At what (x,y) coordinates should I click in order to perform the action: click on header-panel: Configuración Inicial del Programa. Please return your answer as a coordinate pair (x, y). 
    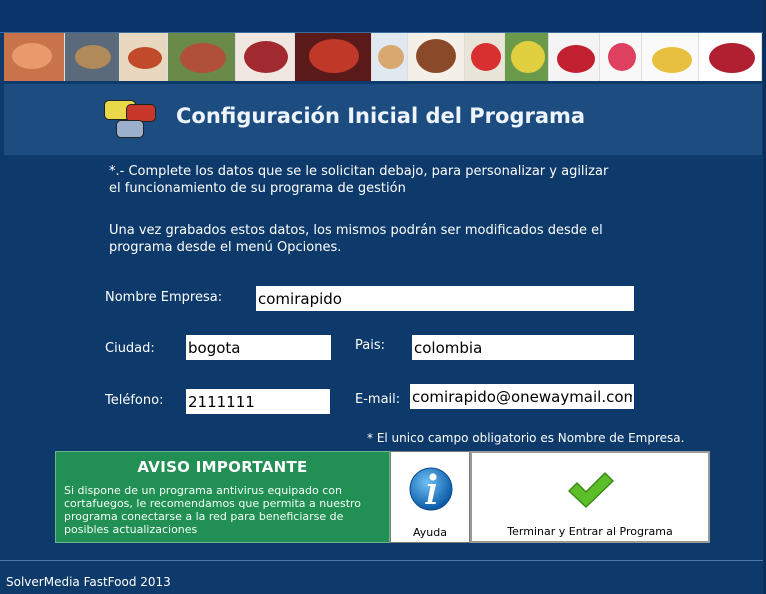
    Looking at the image, I should click on (383, 119).